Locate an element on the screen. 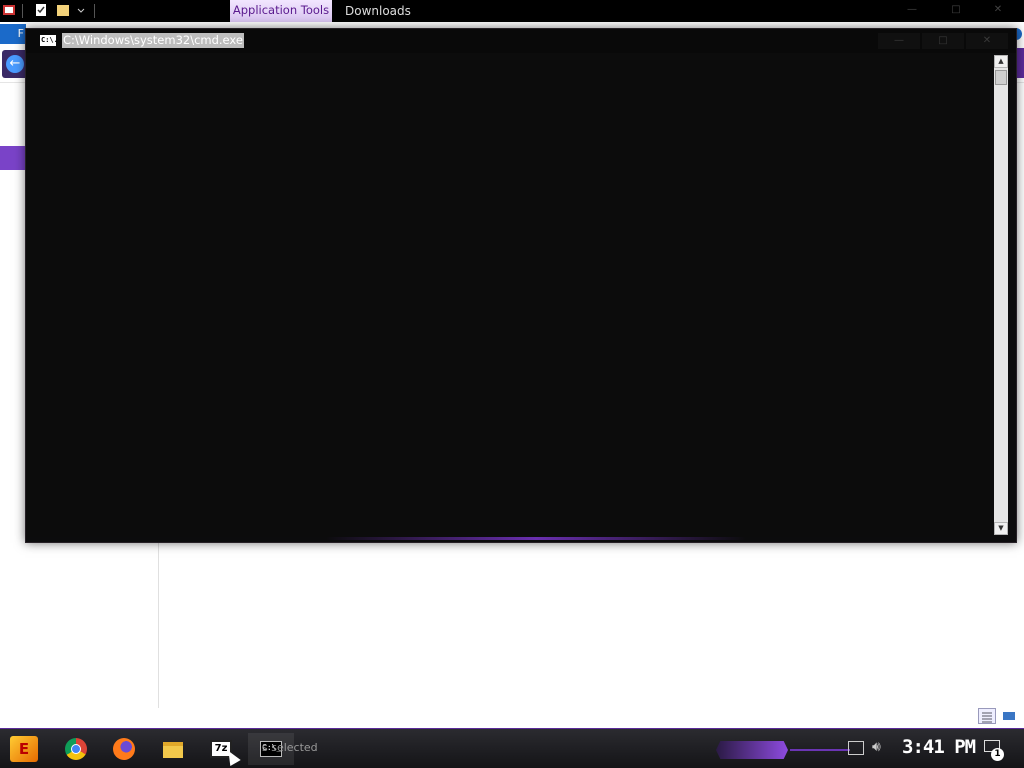 Image resolution: width=1024 pixels, height=768 pixels. details-view-button is located at coordinates (987, 716).